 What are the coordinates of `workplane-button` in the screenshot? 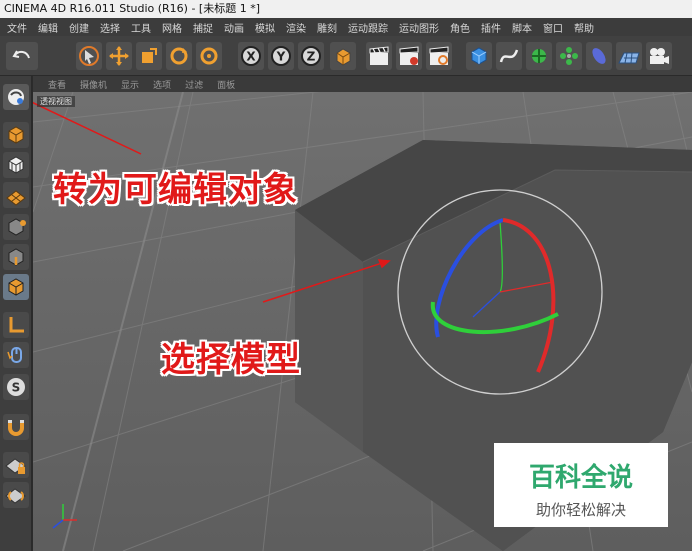 It's located at (16, 195).